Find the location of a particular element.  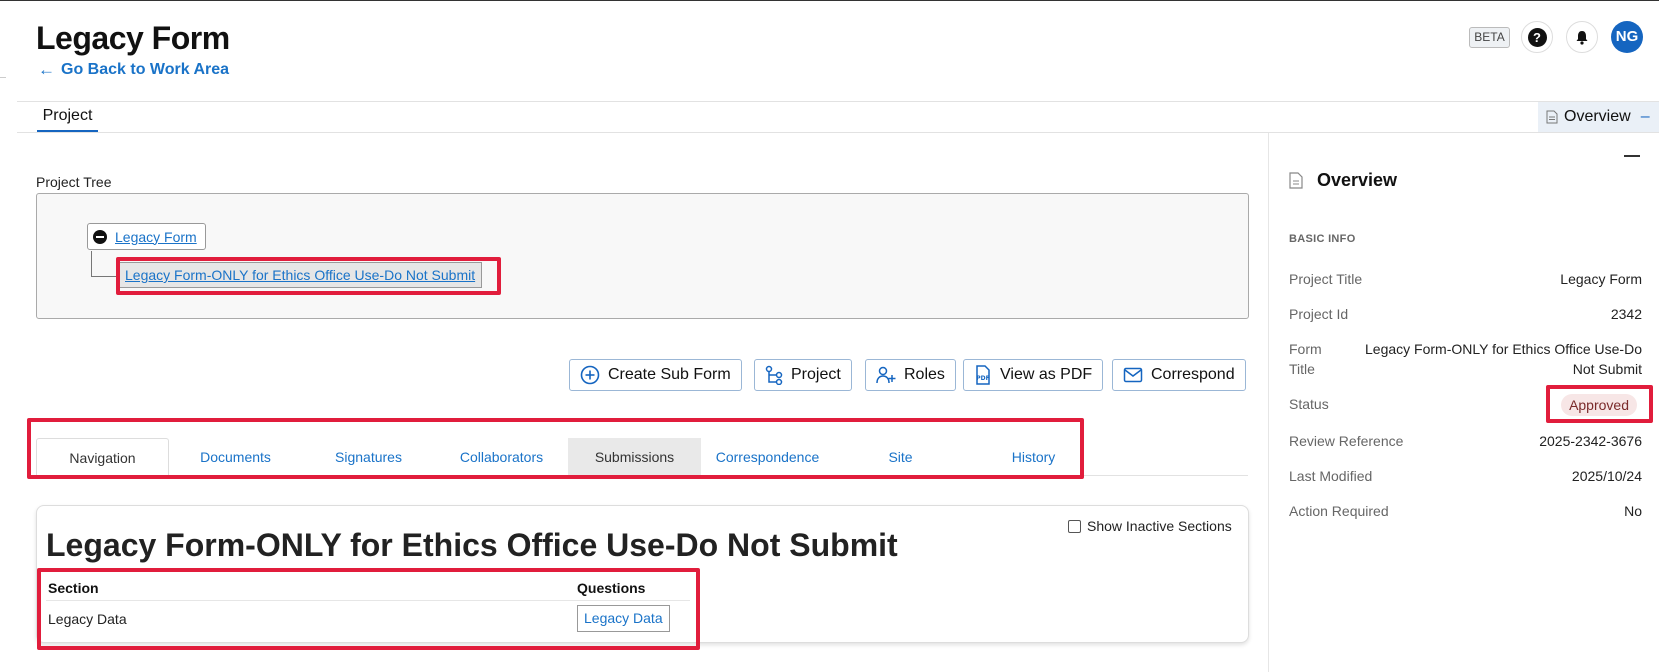

notifications-button is located at coordinates (1582, 37).